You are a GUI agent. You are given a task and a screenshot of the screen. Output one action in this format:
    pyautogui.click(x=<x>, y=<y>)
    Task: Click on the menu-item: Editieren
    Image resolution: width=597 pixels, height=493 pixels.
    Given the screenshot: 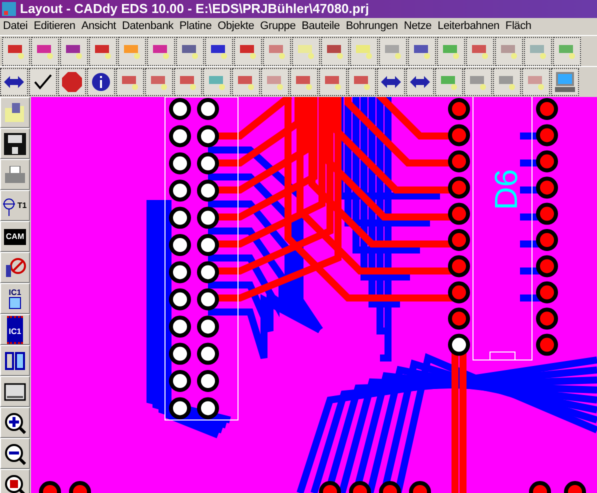 What is the action you would take?
    pyautogui.click(x=54, y=26)
    